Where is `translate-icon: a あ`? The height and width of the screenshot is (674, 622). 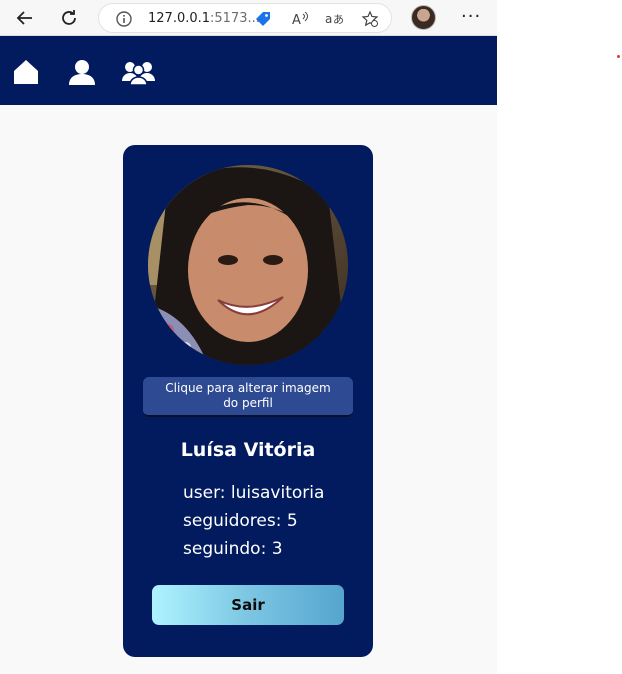
translate-icon: a あ is located at coordinates (334, 19).